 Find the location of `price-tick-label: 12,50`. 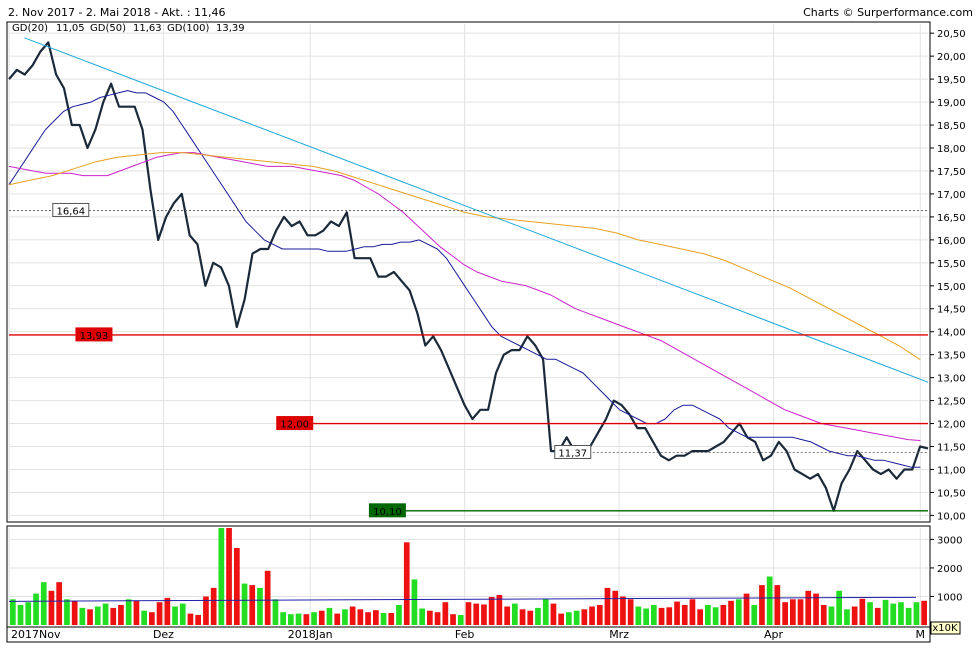

price-tick-label: 12,50 is located at coordinates (951, 402).